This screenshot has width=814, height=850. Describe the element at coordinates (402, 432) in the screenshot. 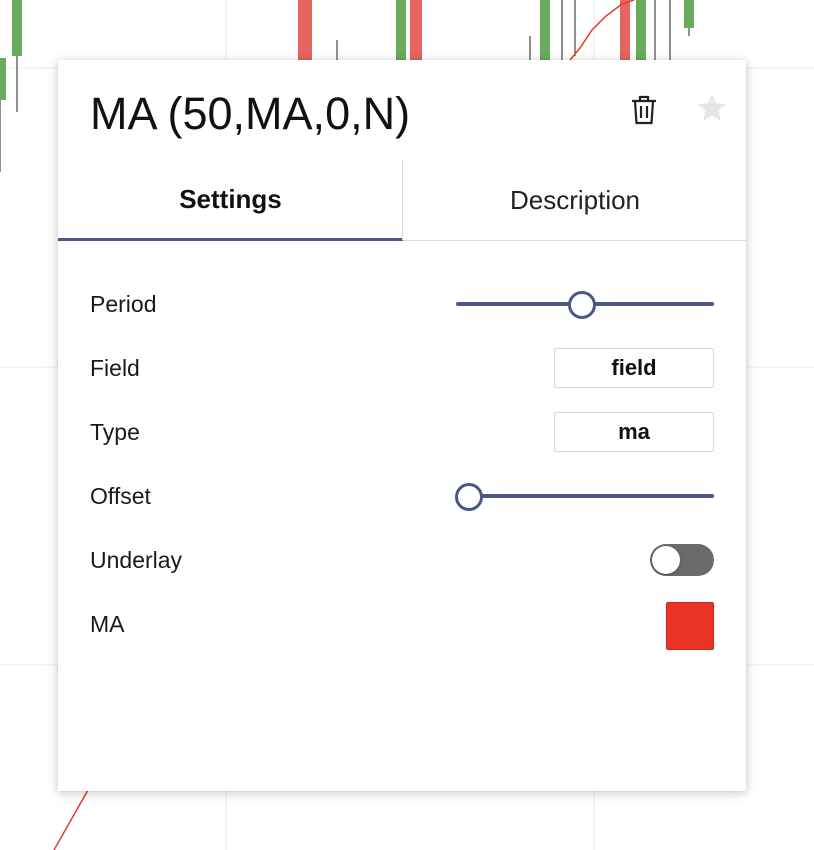

I see `setting-row-type: Type ma` at that location.